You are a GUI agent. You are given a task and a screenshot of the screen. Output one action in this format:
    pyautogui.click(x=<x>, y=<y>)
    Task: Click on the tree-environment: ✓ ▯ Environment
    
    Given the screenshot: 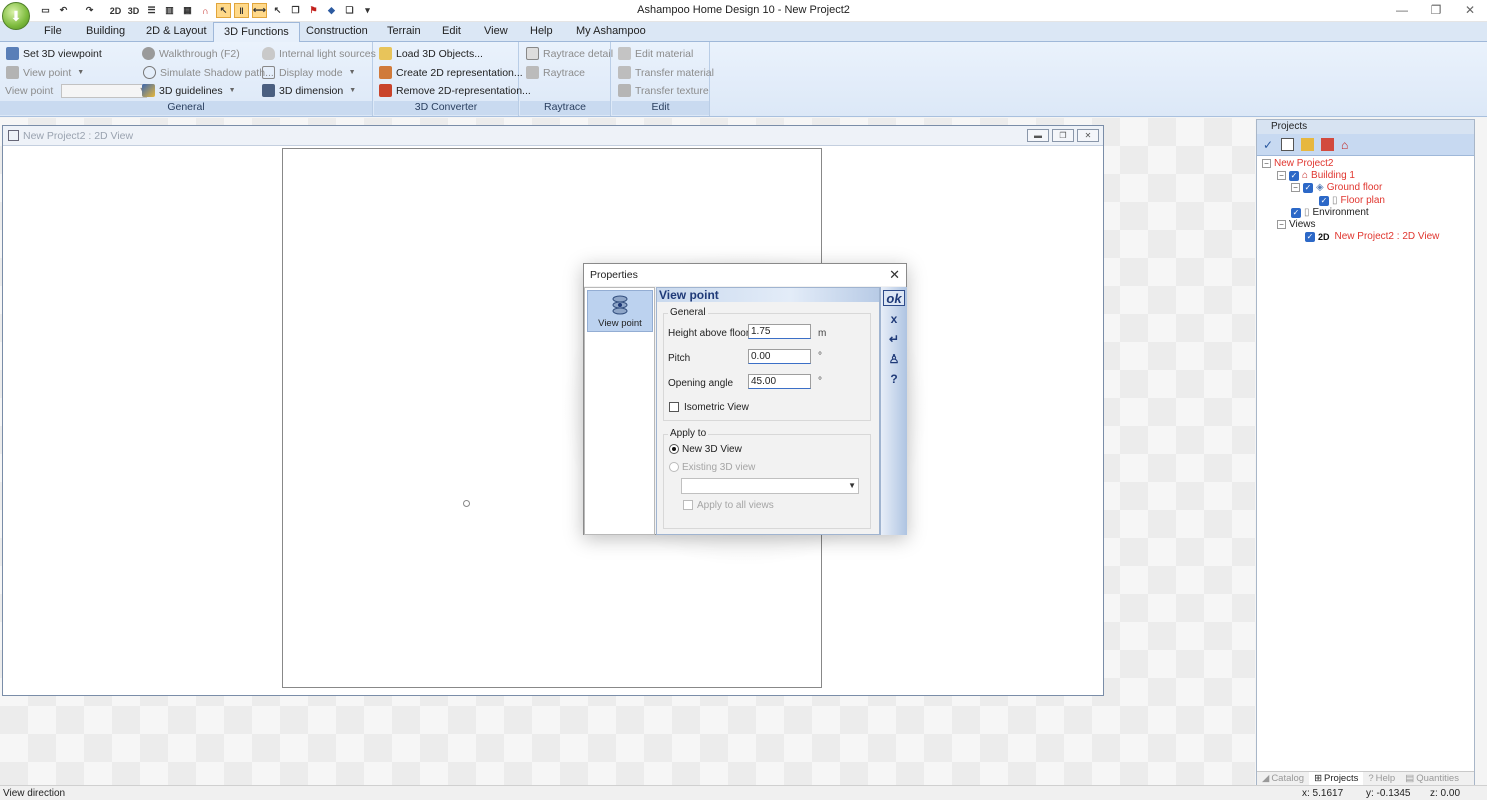 What is the action you would take?
    pyautogui.click(x=1330, y=212)
    